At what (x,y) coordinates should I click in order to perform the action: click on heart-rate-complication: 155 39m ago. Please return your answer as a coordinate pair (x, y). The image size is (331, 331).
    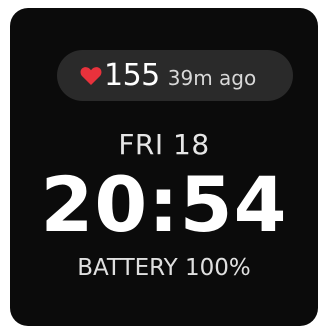
    Looking at the image, I should click on (175, 75).